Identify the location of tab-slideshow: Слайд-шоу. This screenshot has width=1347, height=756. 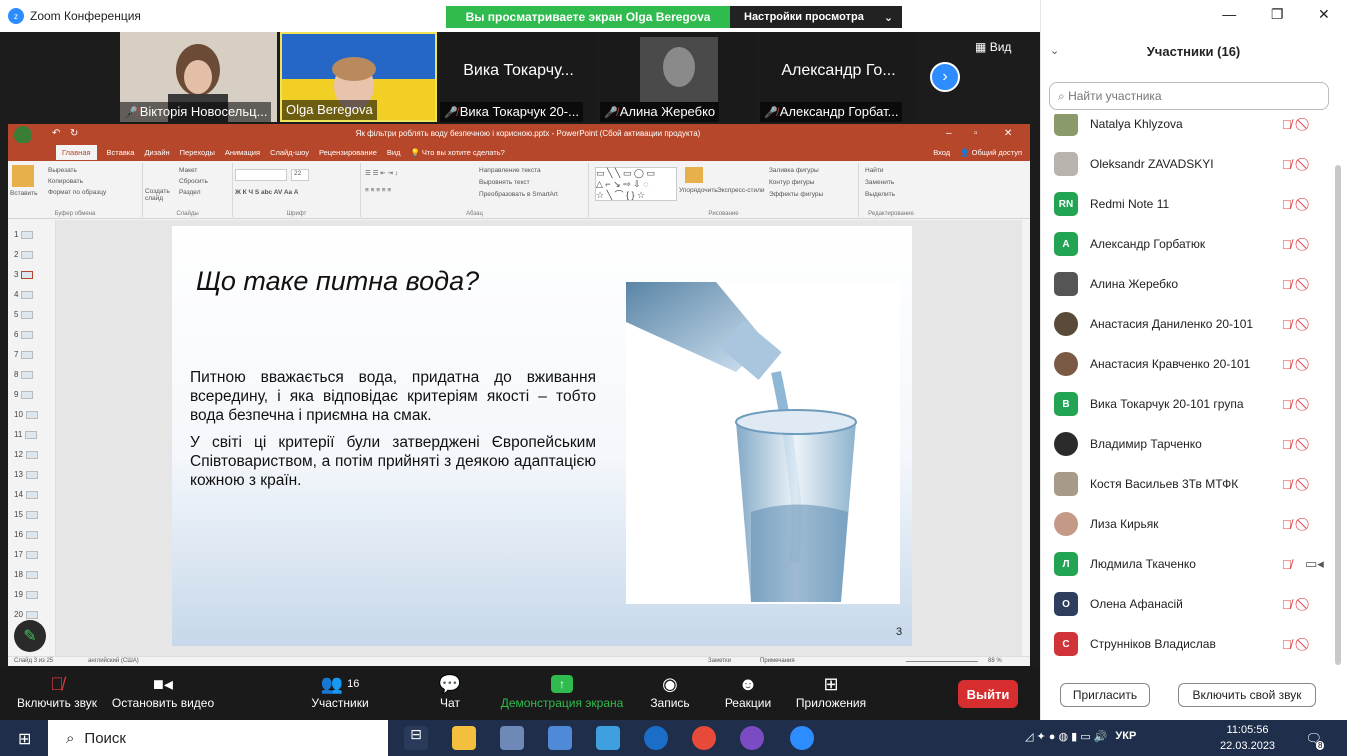
(289, 152).